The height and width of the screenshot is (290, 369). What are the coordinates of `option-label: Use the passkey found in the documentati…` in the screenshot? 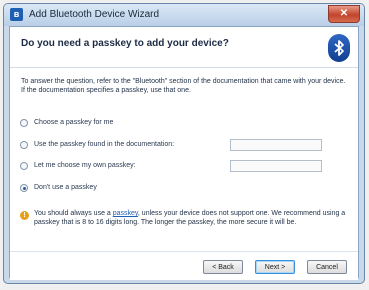 It's located at (104, 144).